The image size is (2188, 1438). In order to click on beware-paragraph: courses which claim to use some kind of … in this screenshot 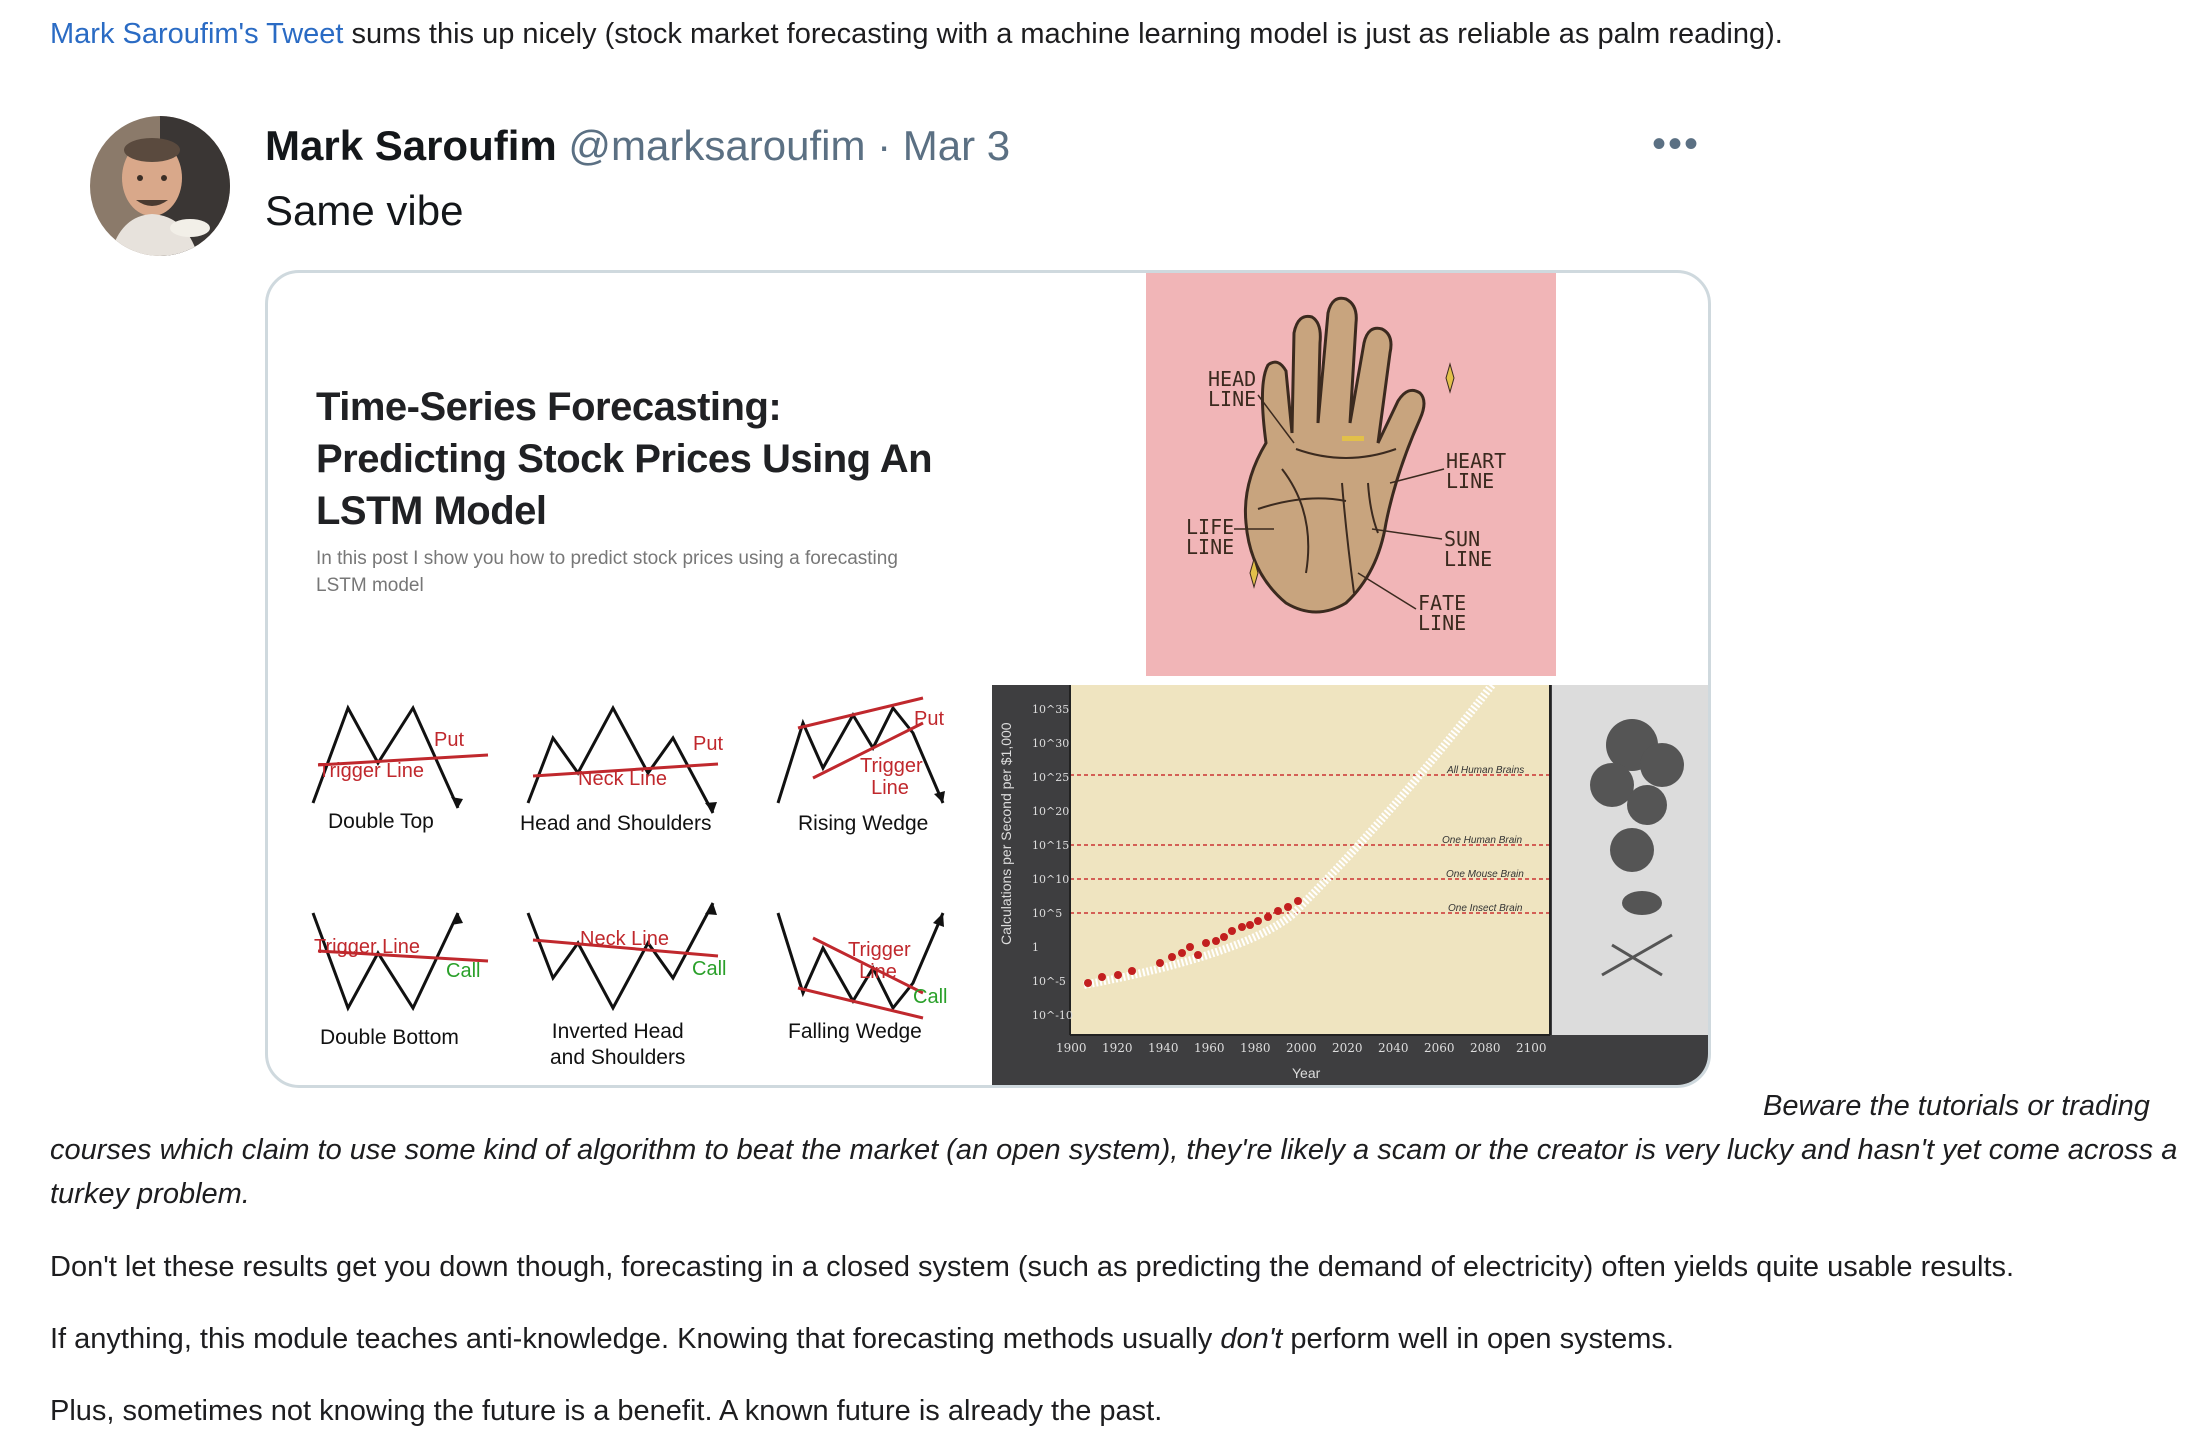, I will do `click(1114, 1172)`.